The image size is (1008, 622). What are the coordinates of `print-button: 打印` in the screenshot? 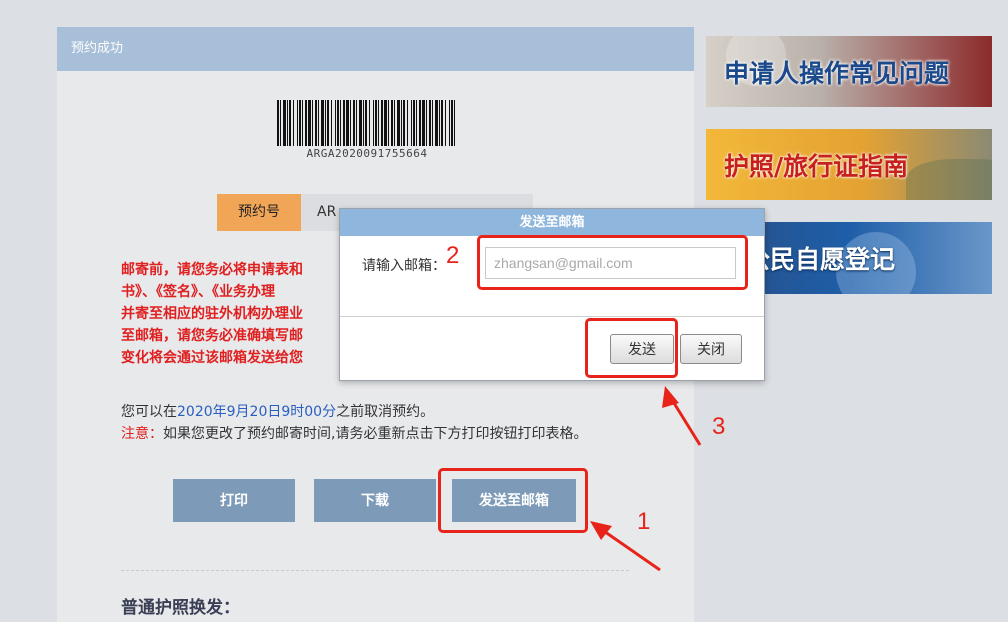 It's located at (234, 500).